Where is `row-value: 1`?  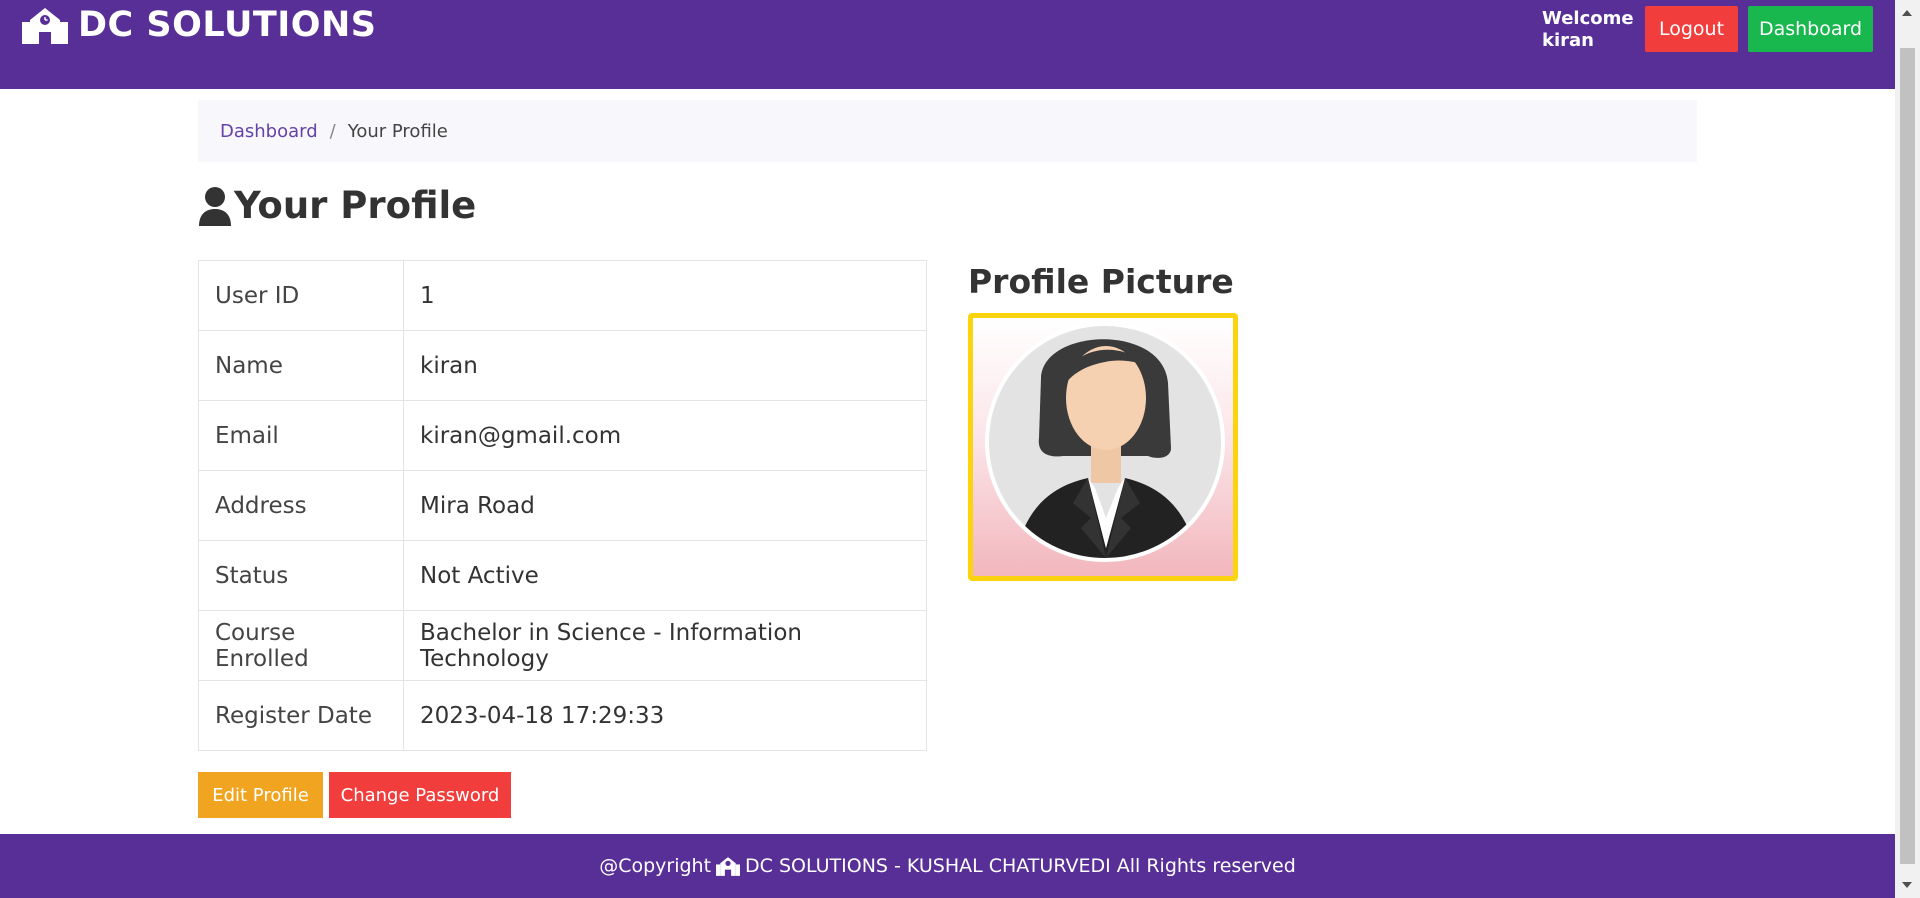
row-value: 1 is located at coordinates (665, 295).